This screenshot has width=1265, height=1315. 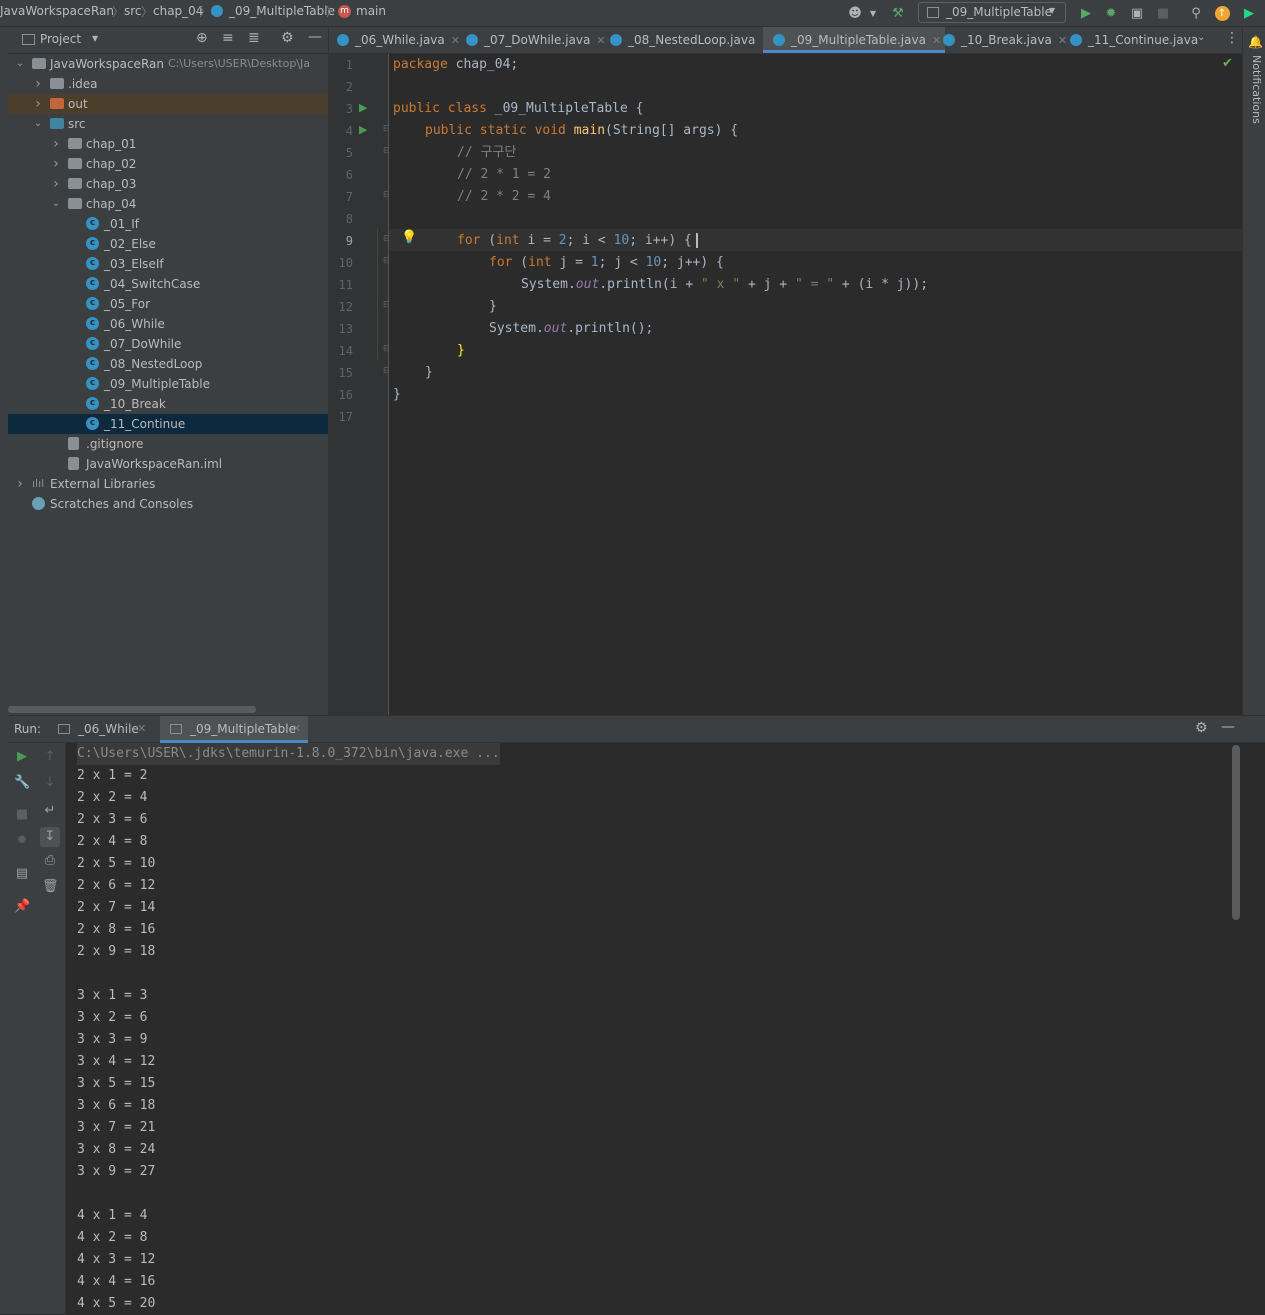 I want to click on intention-bulb-icon: 💡, so click(x=409, y=237).